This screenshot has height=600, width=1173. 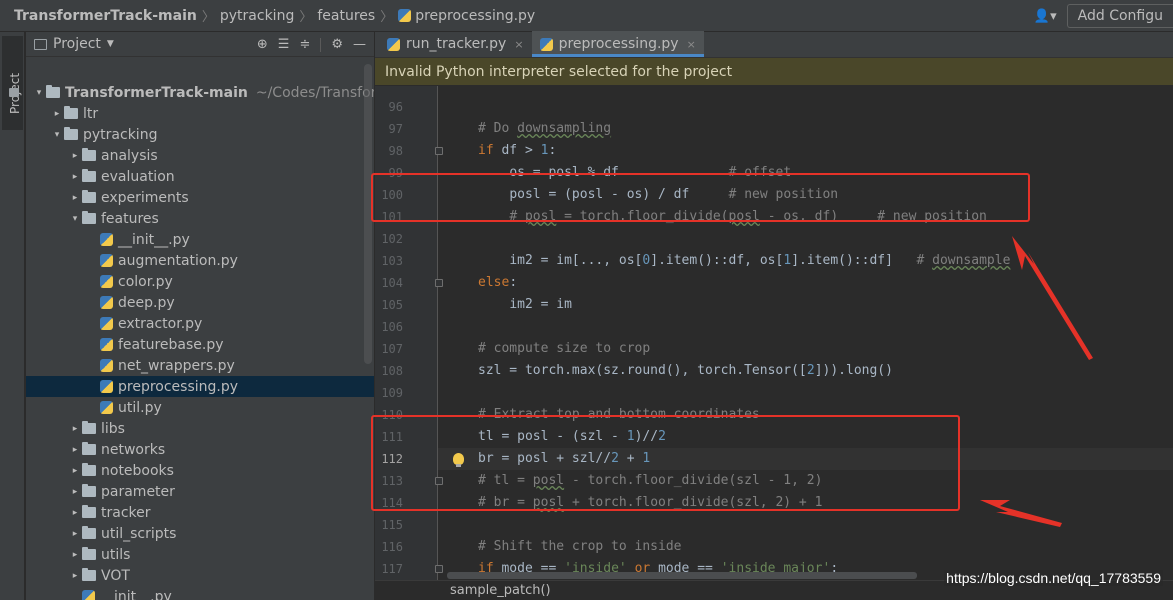 I want to click on tree-file: ▸featurebase.py, so click(x=200, y=344).